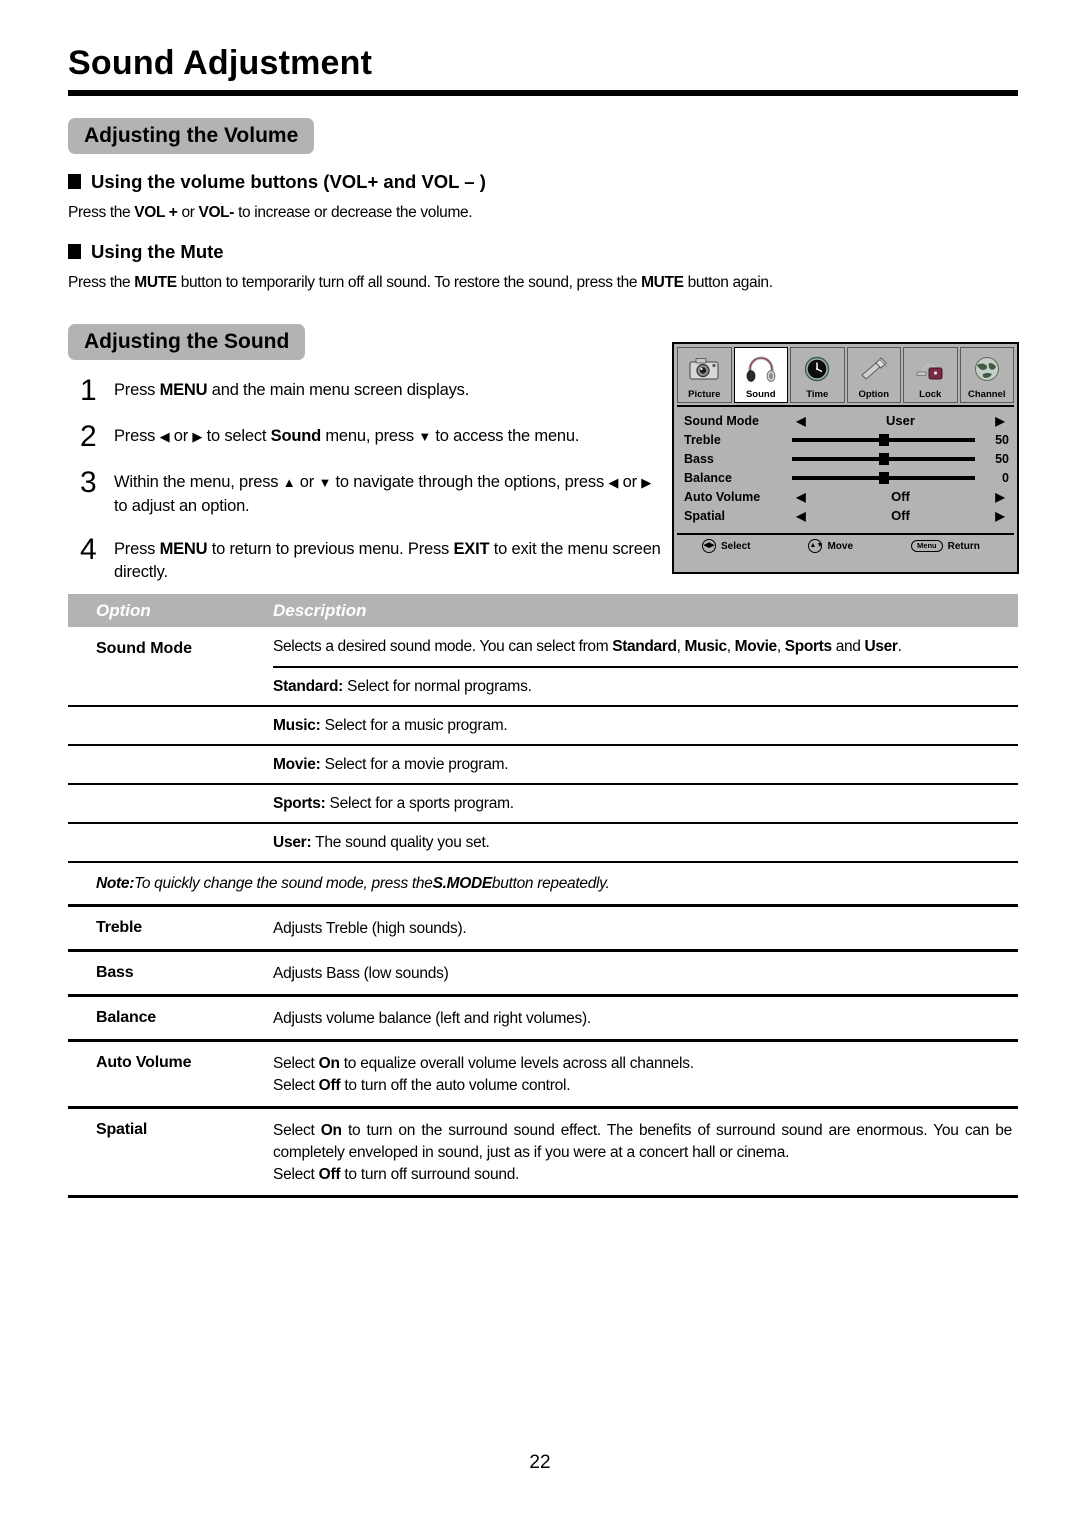  I want to click on value-on: On, so click(331, 1130).